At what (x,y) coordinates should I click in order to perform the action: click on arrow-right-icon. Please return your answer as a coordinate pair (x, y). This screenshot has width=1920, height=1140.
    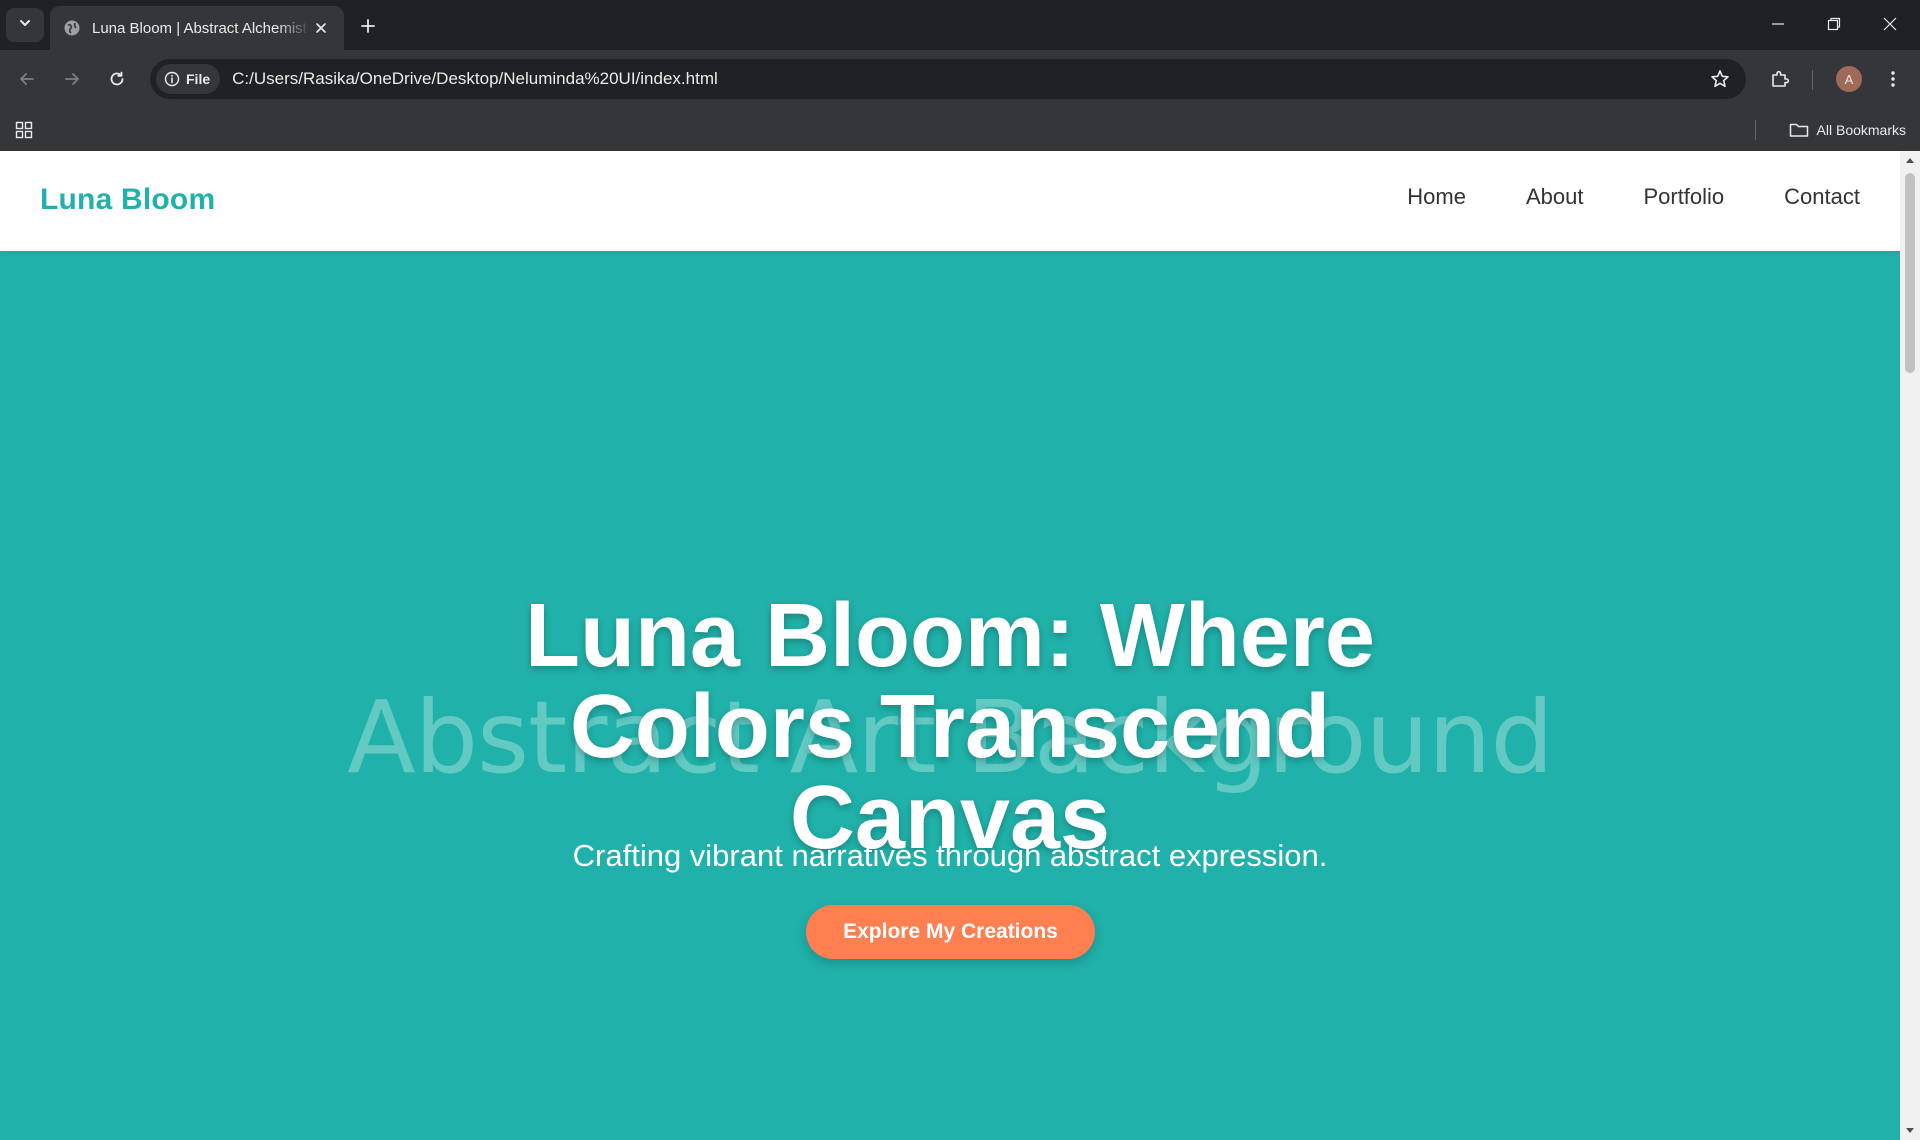
    Looking at the image, I should click on (72, 79).